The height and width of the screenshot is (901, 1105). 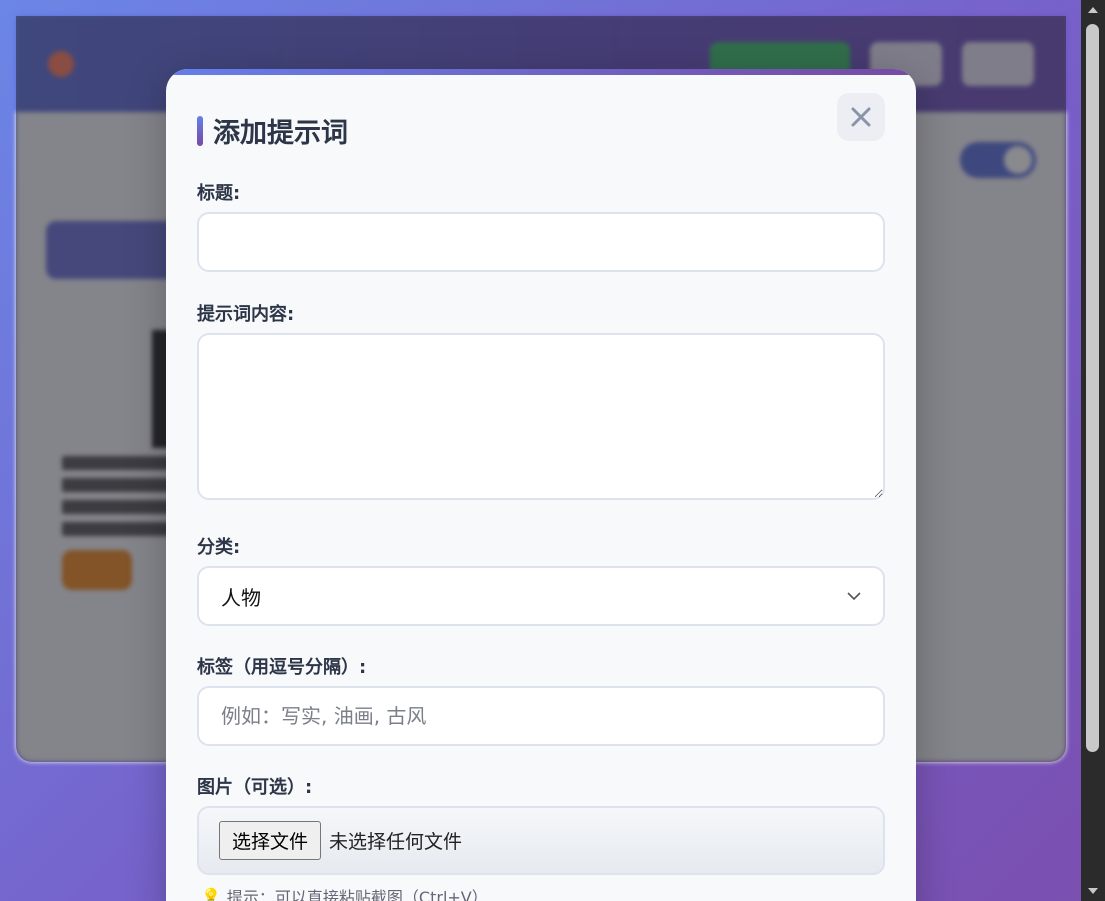 I want to click on category-select: 人物, so click(x=541, y=596).